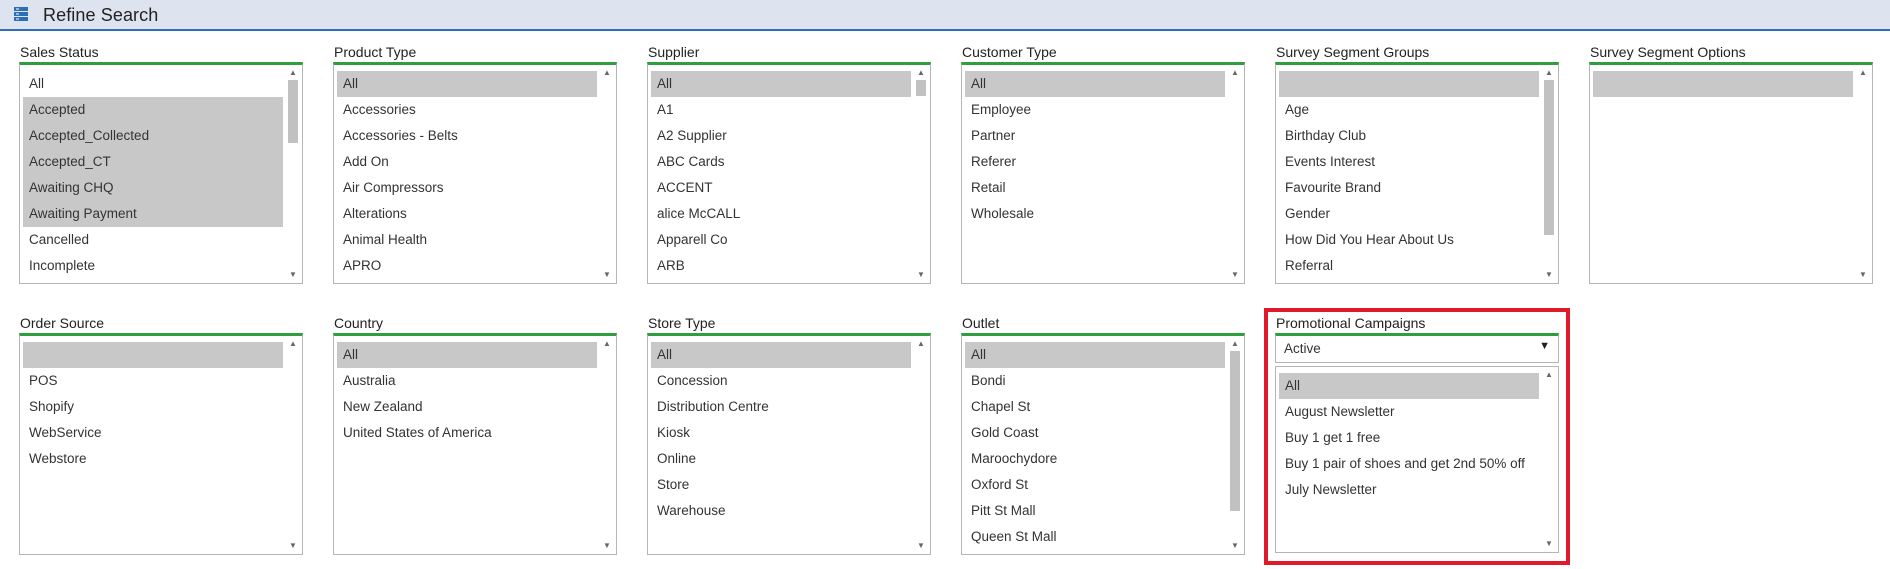 The height and width of the screenshot is (569, 1890). I want to click on list-option: July Newsletter, so click(1409, 490).